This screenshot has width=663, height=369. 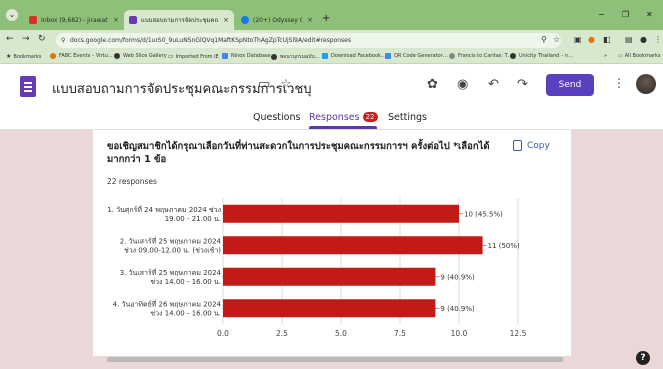 What do you see at coordinates (164, 209) in the screenshot?
I see `chart-category-label: 1. วันศุกร์ที่ 24 พฤษภาคม 2024 ช่วง` at bounding box center [164, 209].